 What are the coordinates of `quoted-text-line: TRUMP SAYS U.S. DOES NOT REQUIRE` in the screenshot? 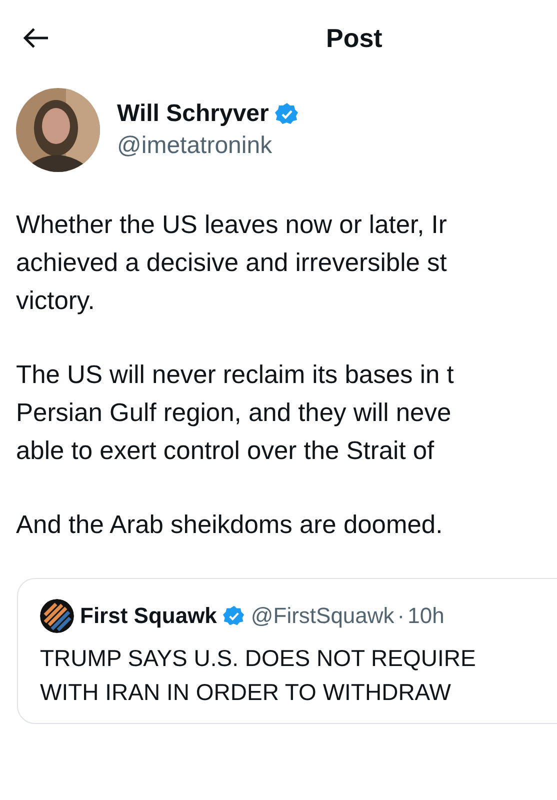 It's located at (258, 658).